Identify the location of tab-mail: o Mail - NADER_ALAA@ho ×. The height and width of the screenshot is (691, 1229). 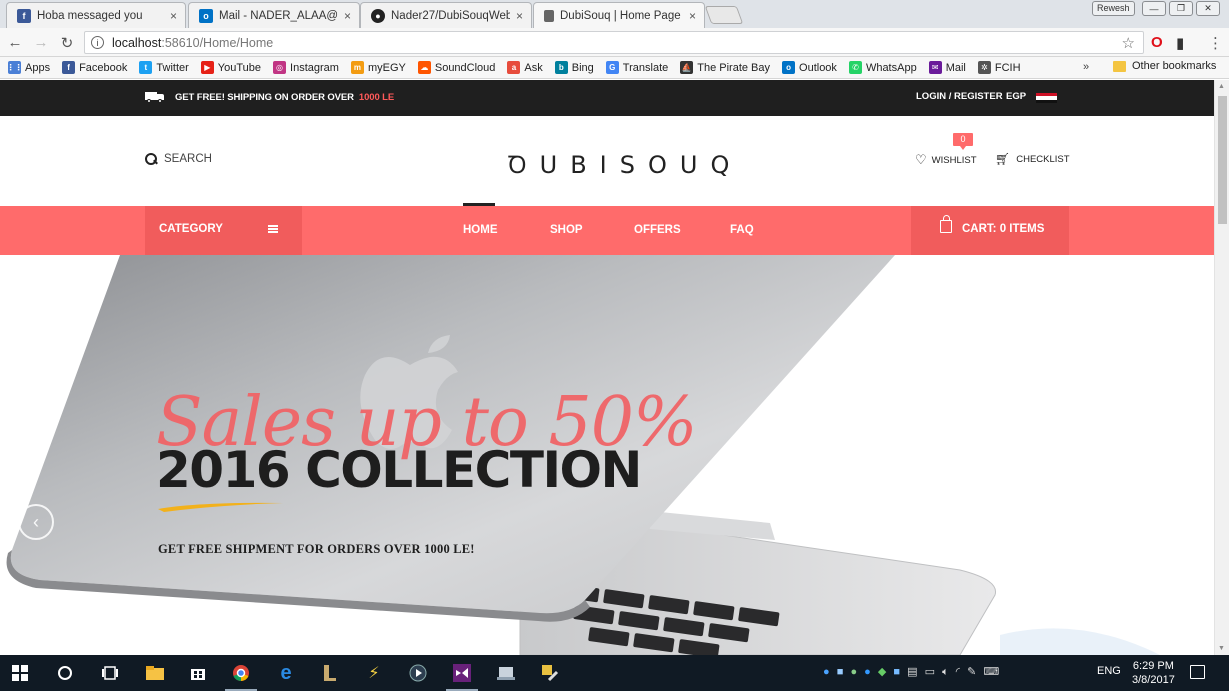
(274, 15).